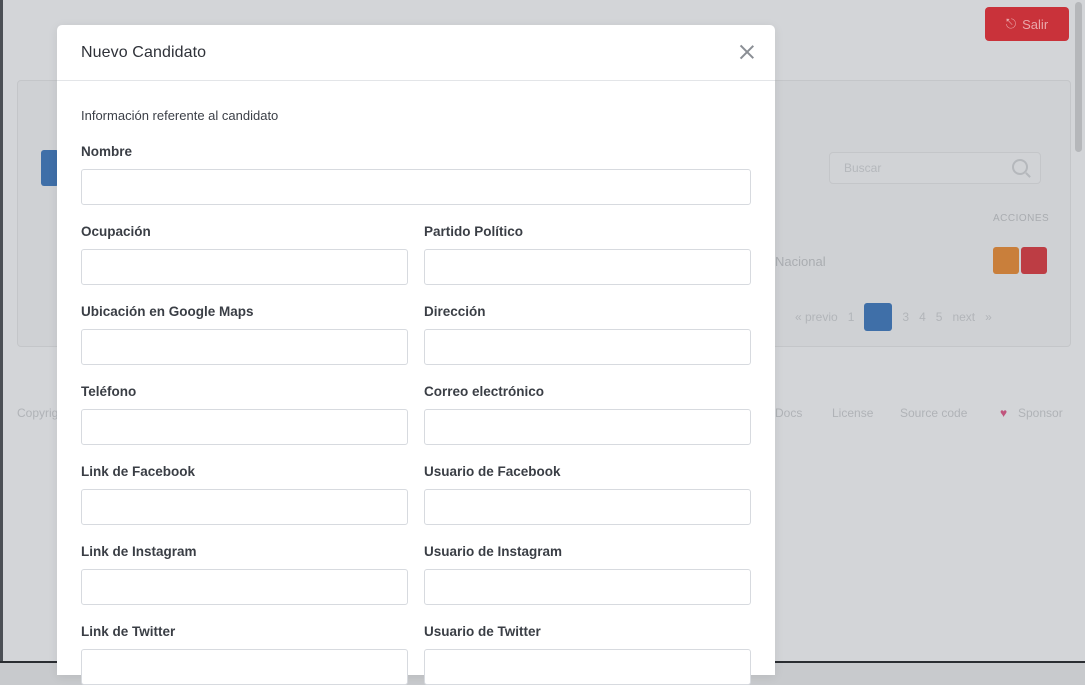 The height and width of the screenshot is (685, 1085). Describe the element at coordinates (109, 391) in the screenshot. I see `label-telefono: Teléfono` at that location.